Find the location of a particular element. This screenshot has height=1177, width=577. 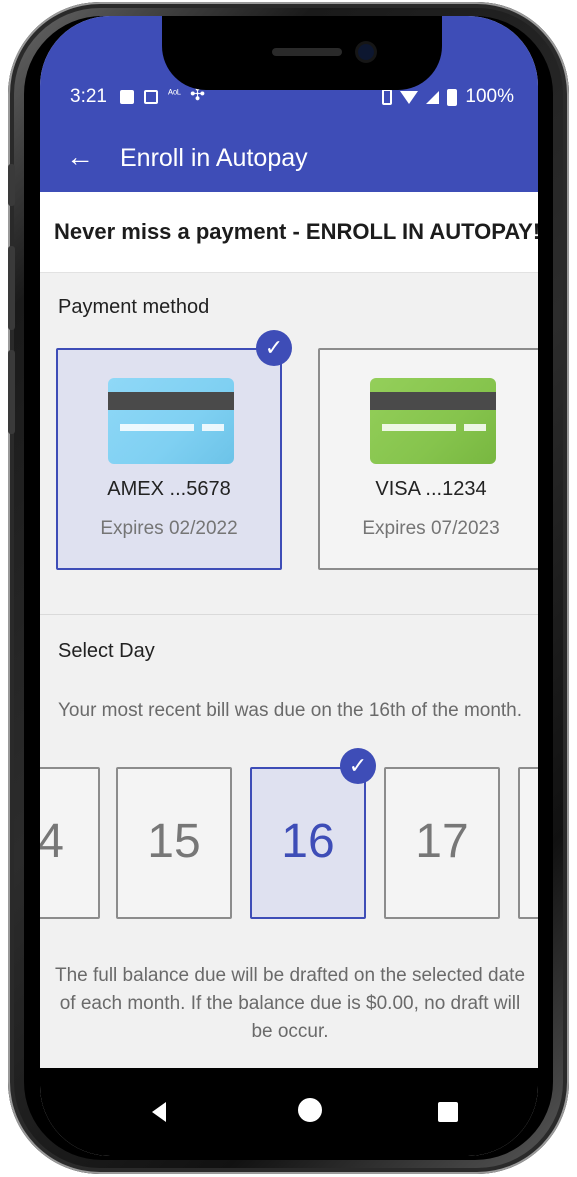

payment-card-visa: VISA ...1234 Expires 07/2023 is located at coordinates (428, 459).